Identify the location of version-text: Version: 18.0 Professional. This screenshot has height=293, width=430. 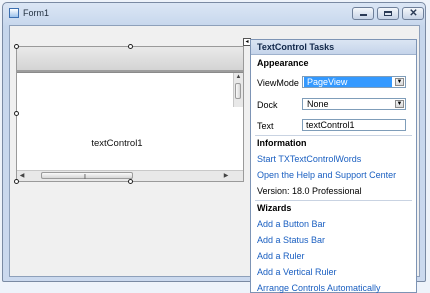
(309, 191).